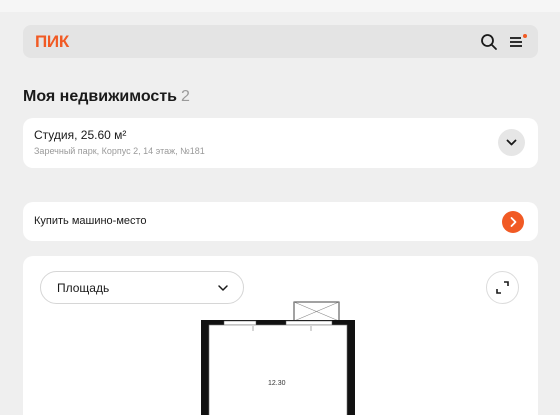 The height and width of the screenshot is (415, 560). Describe the element at coordinates (119, 151) in the screenshot. I see `property-address: Заречный парк, Корпус 2, 14 этаж, №181` at that location.